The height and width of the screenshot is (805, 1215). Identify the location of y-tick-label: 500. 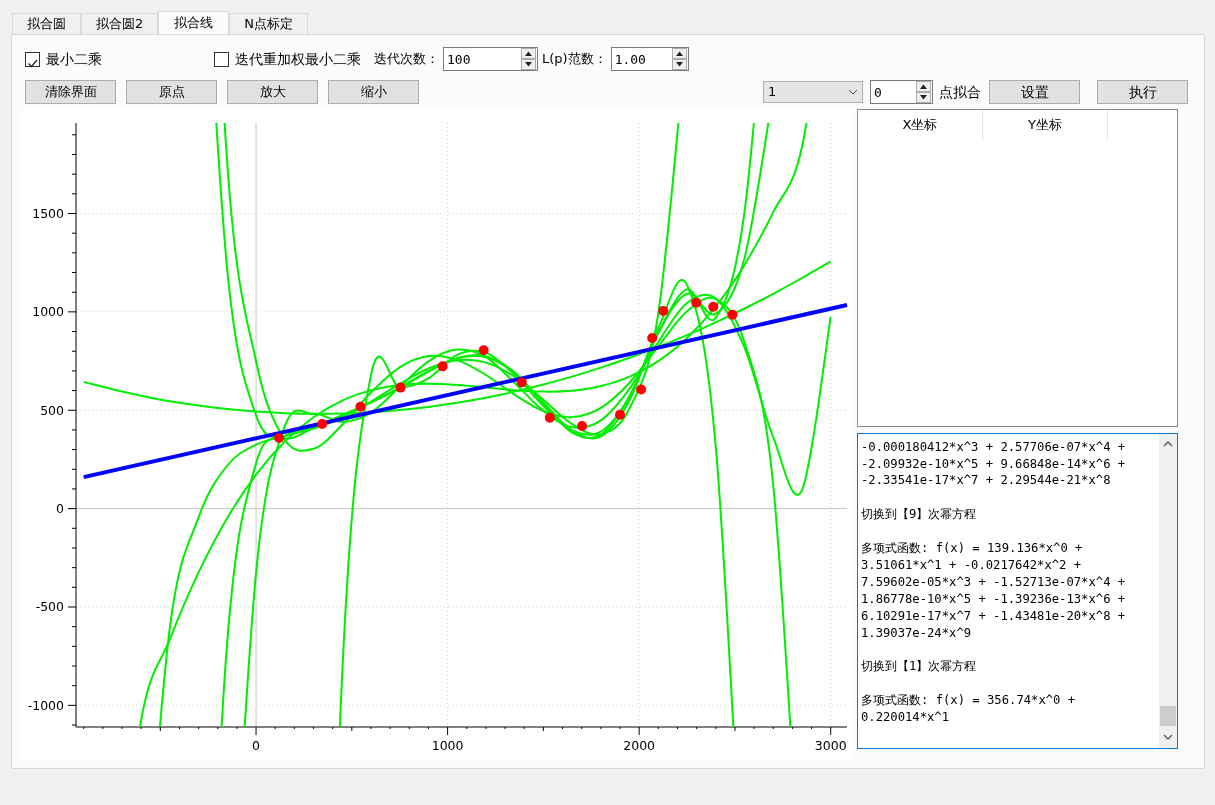
(52, 410).